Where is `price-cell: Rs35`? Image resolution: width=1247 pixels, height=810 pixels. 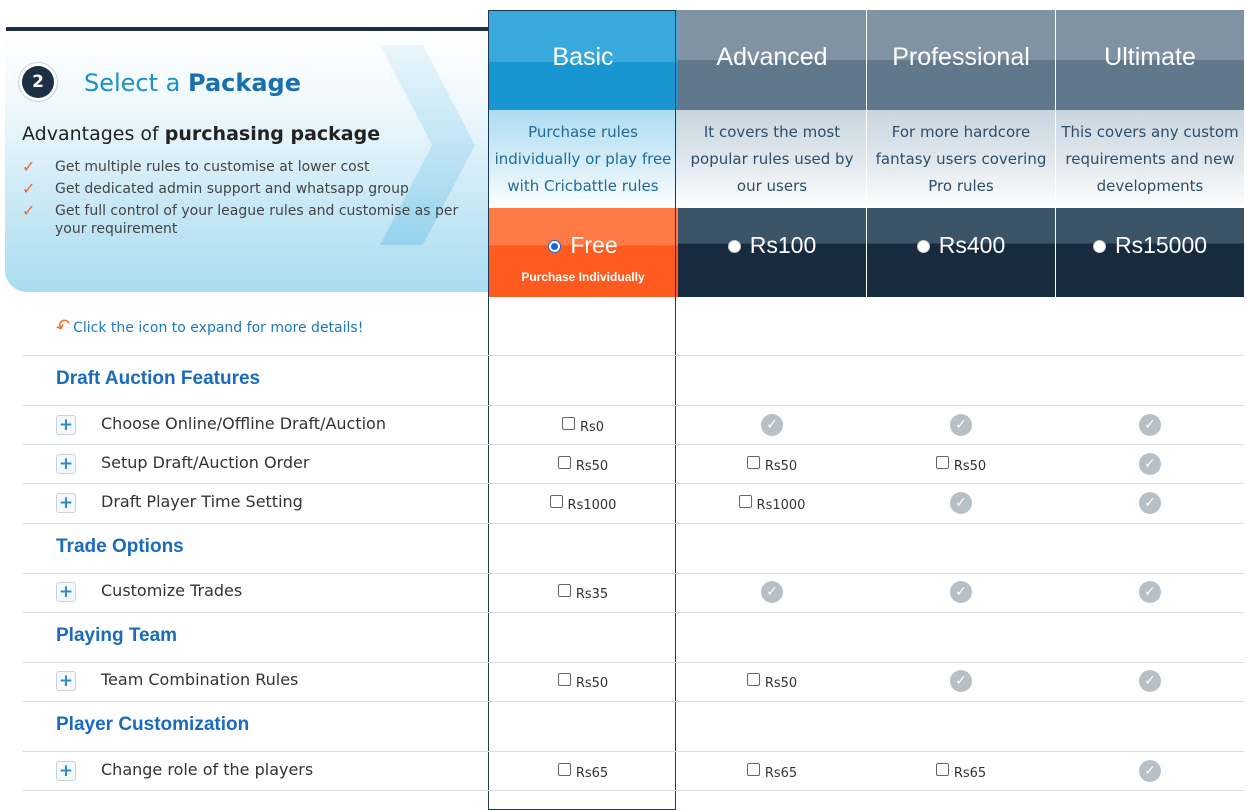 price-cell: Rs35 is located at coordinates (583, 592).